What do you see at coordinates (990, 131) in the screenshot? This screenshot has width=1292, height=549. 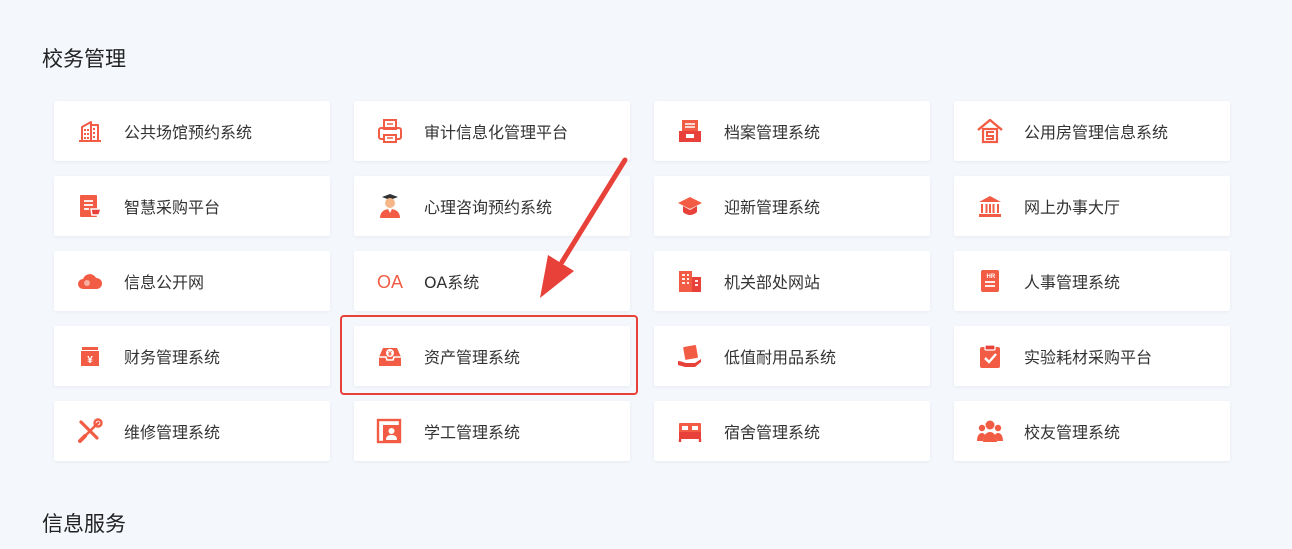 I see `house-icon` at bounding box center [990, 131].